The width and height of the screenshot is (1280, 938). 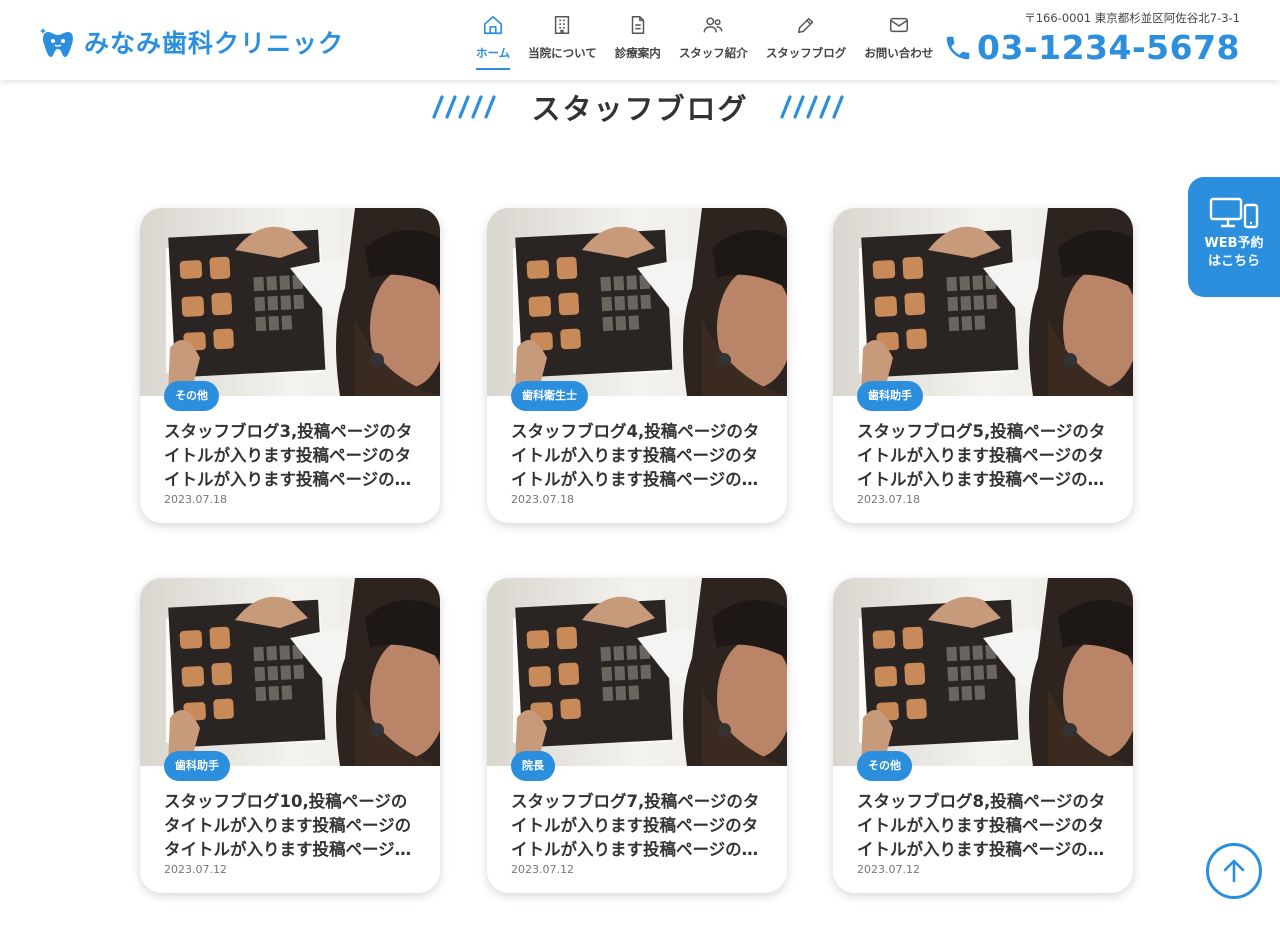 I want to click on back-to-top-button, so click(x=1234, y=871).